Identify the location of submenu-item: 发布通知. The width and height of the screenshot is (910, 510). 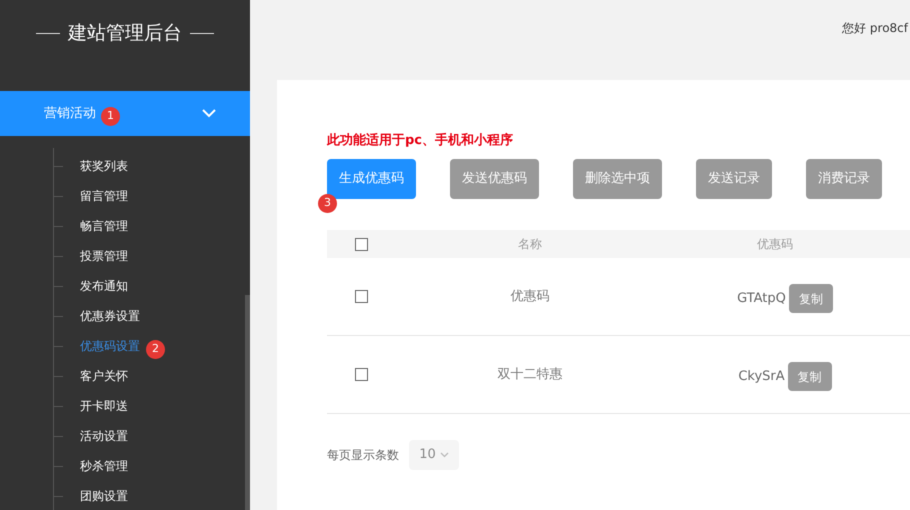
(104, 286).